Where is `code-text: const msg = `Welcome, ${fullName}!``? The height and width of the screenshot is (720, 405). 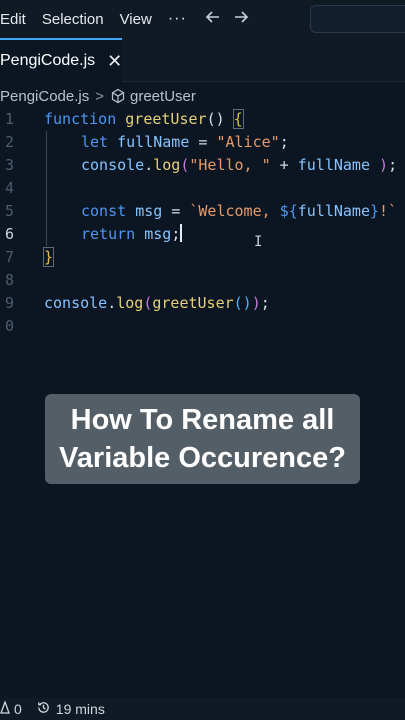
code-text: const msg = `Welcome, ${fullName}!` is located at coordinates (239, 211).